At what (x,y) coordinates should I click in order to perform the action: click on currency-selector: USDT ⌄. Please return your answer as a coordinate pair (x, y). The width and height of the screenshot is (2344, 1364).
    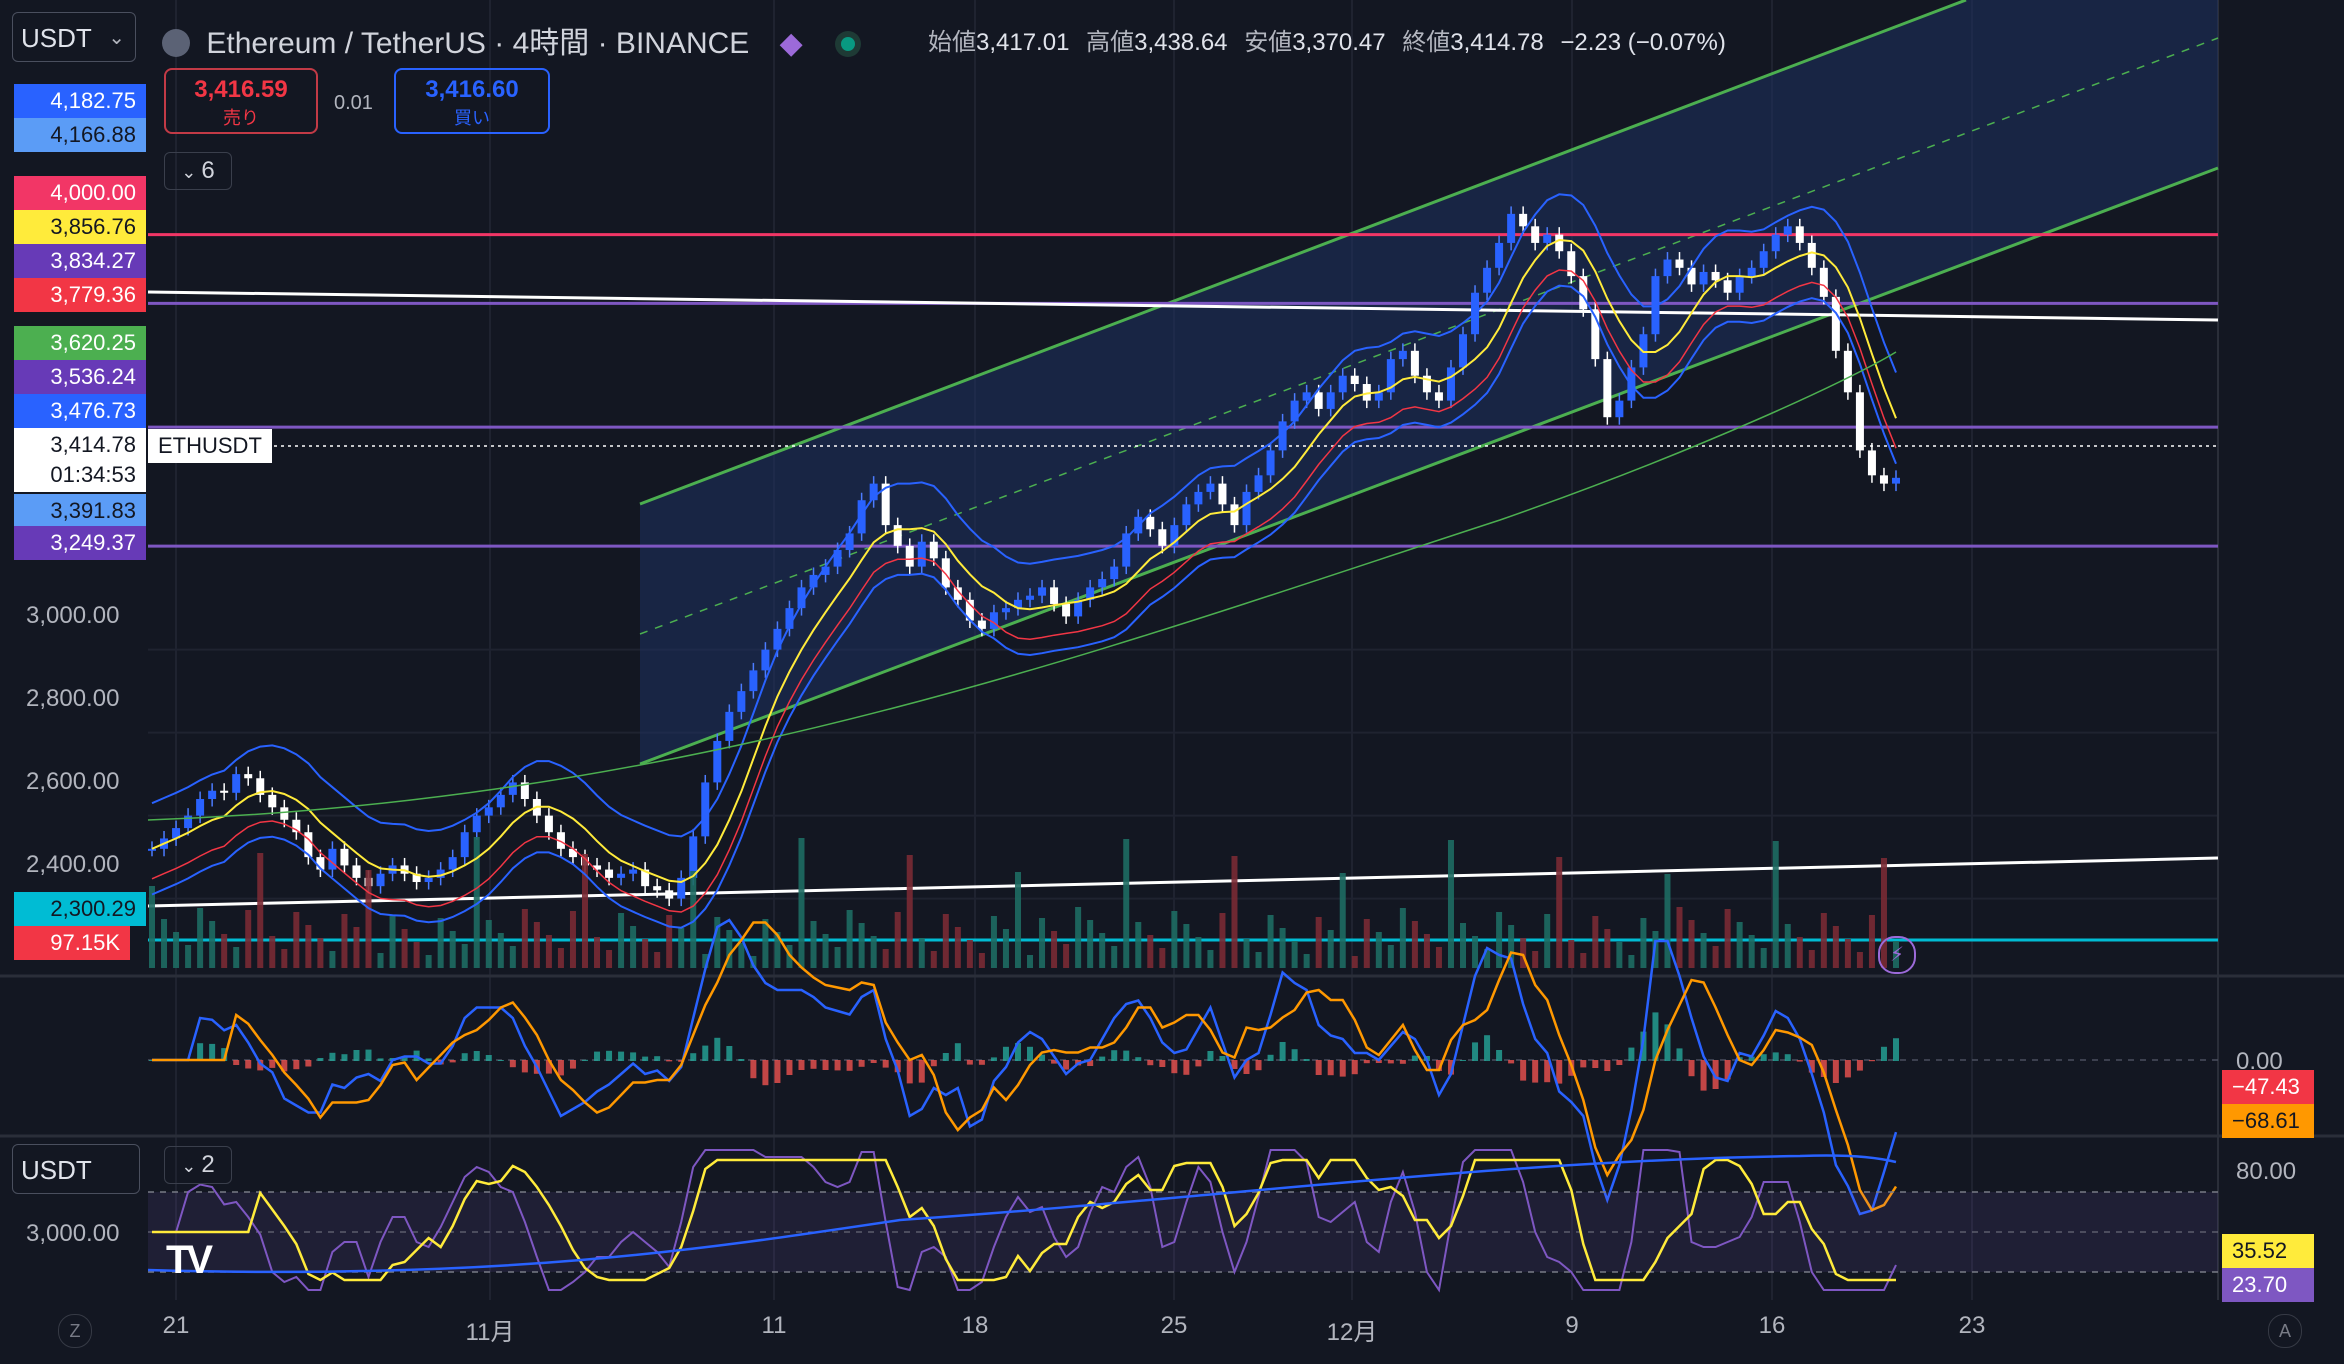
    Looking at the image, I should click on (74, 37).